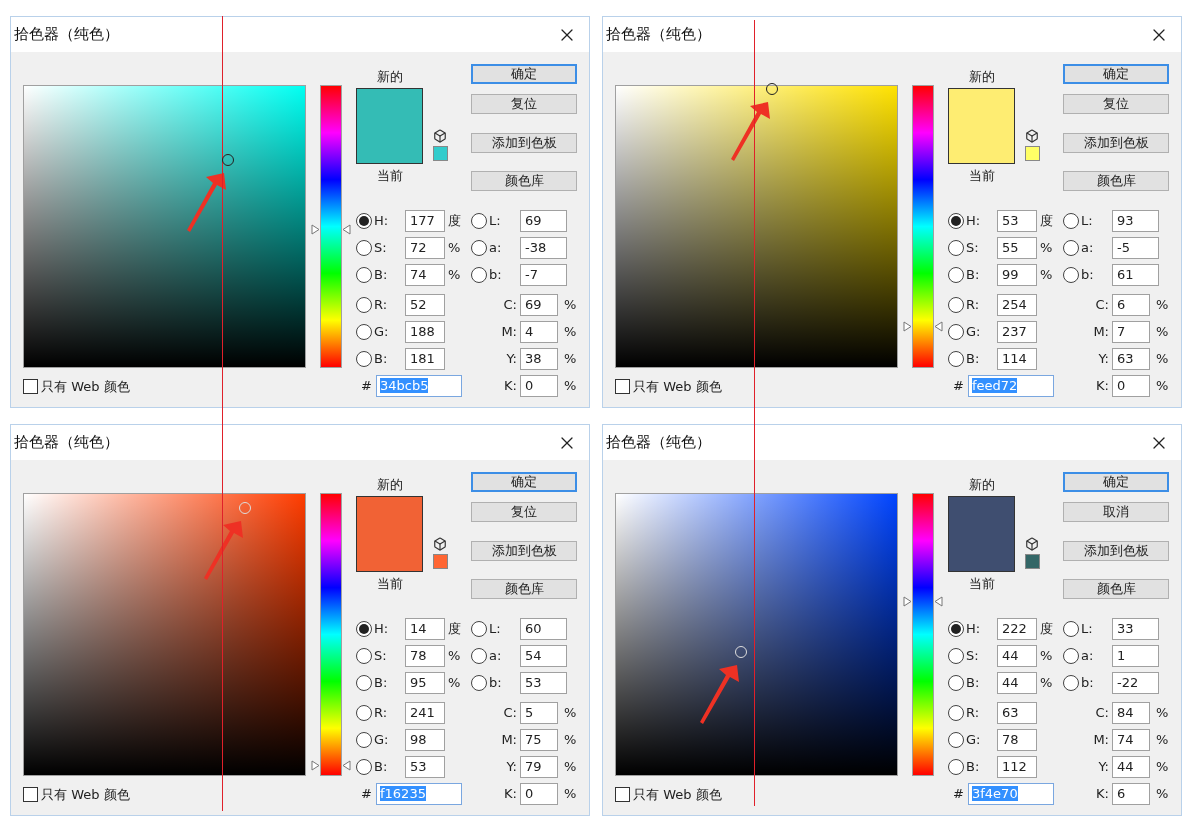 This screenshot has width=1192, height=831. Describe the element at coordinates (425, 220) in the screenshot. I see `input-field: 177` at that location.